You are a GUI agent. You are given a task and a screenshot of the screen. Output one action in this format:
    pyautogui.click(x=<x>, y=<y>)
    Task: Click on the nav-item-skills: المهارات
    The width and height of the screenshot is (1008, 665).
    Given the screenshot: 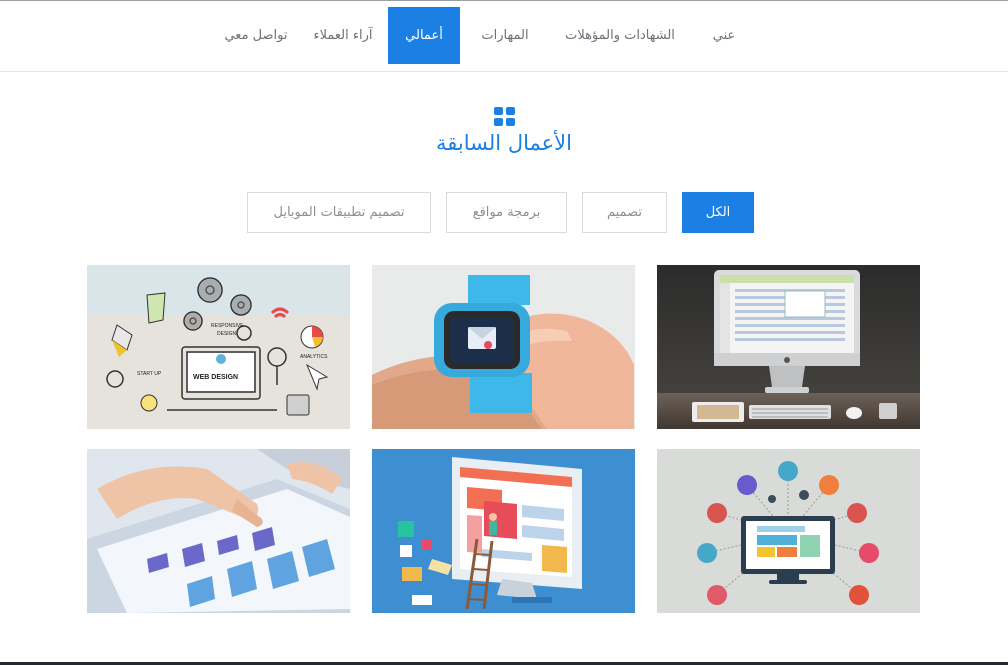 What is the action you would take?
    pyautogui.click(x=505, y=35)
    